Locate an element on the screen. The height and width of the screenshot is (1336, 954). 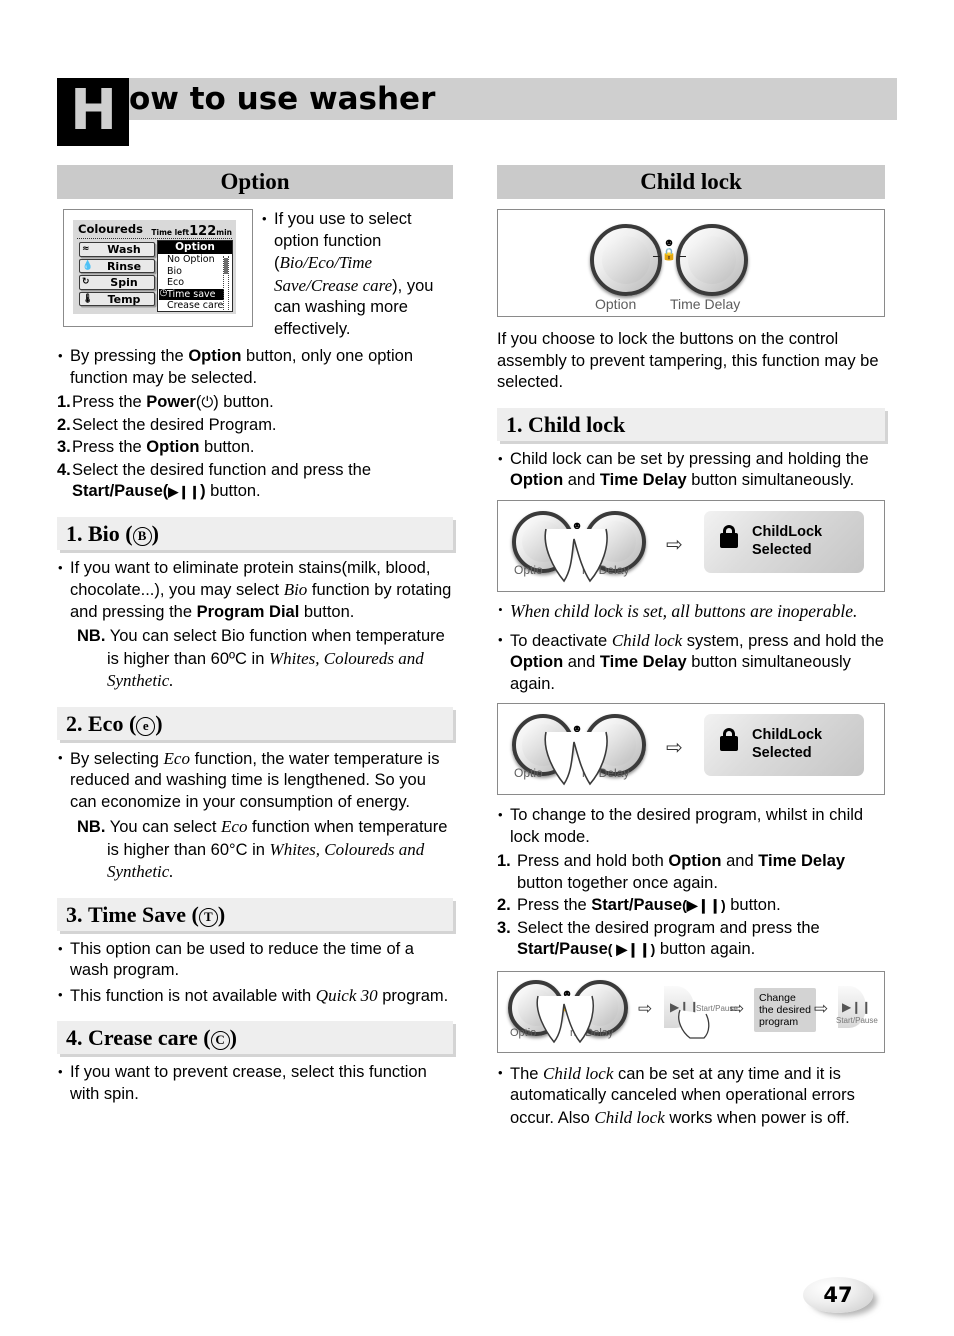
lcd-menu-item-spin: ↻ Spin is located at coordinates (117, 282).